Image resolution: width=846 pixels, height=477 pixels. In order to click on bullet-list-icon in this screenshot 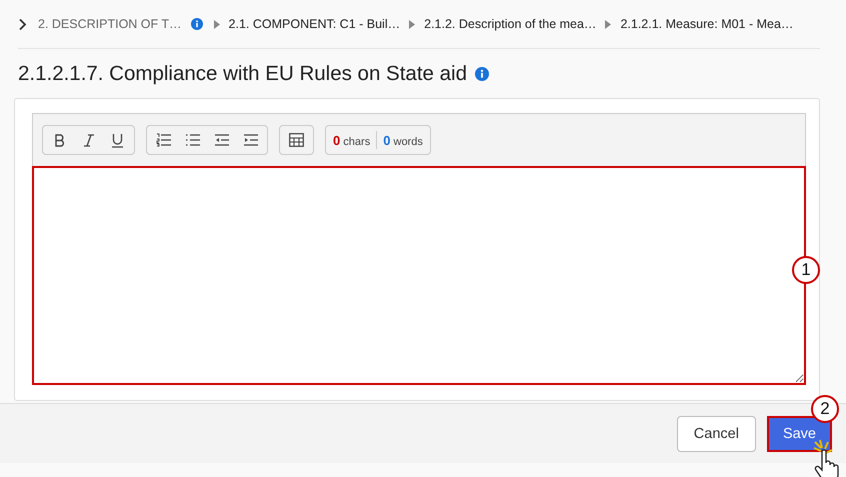, I will do `click(192, 140)`.